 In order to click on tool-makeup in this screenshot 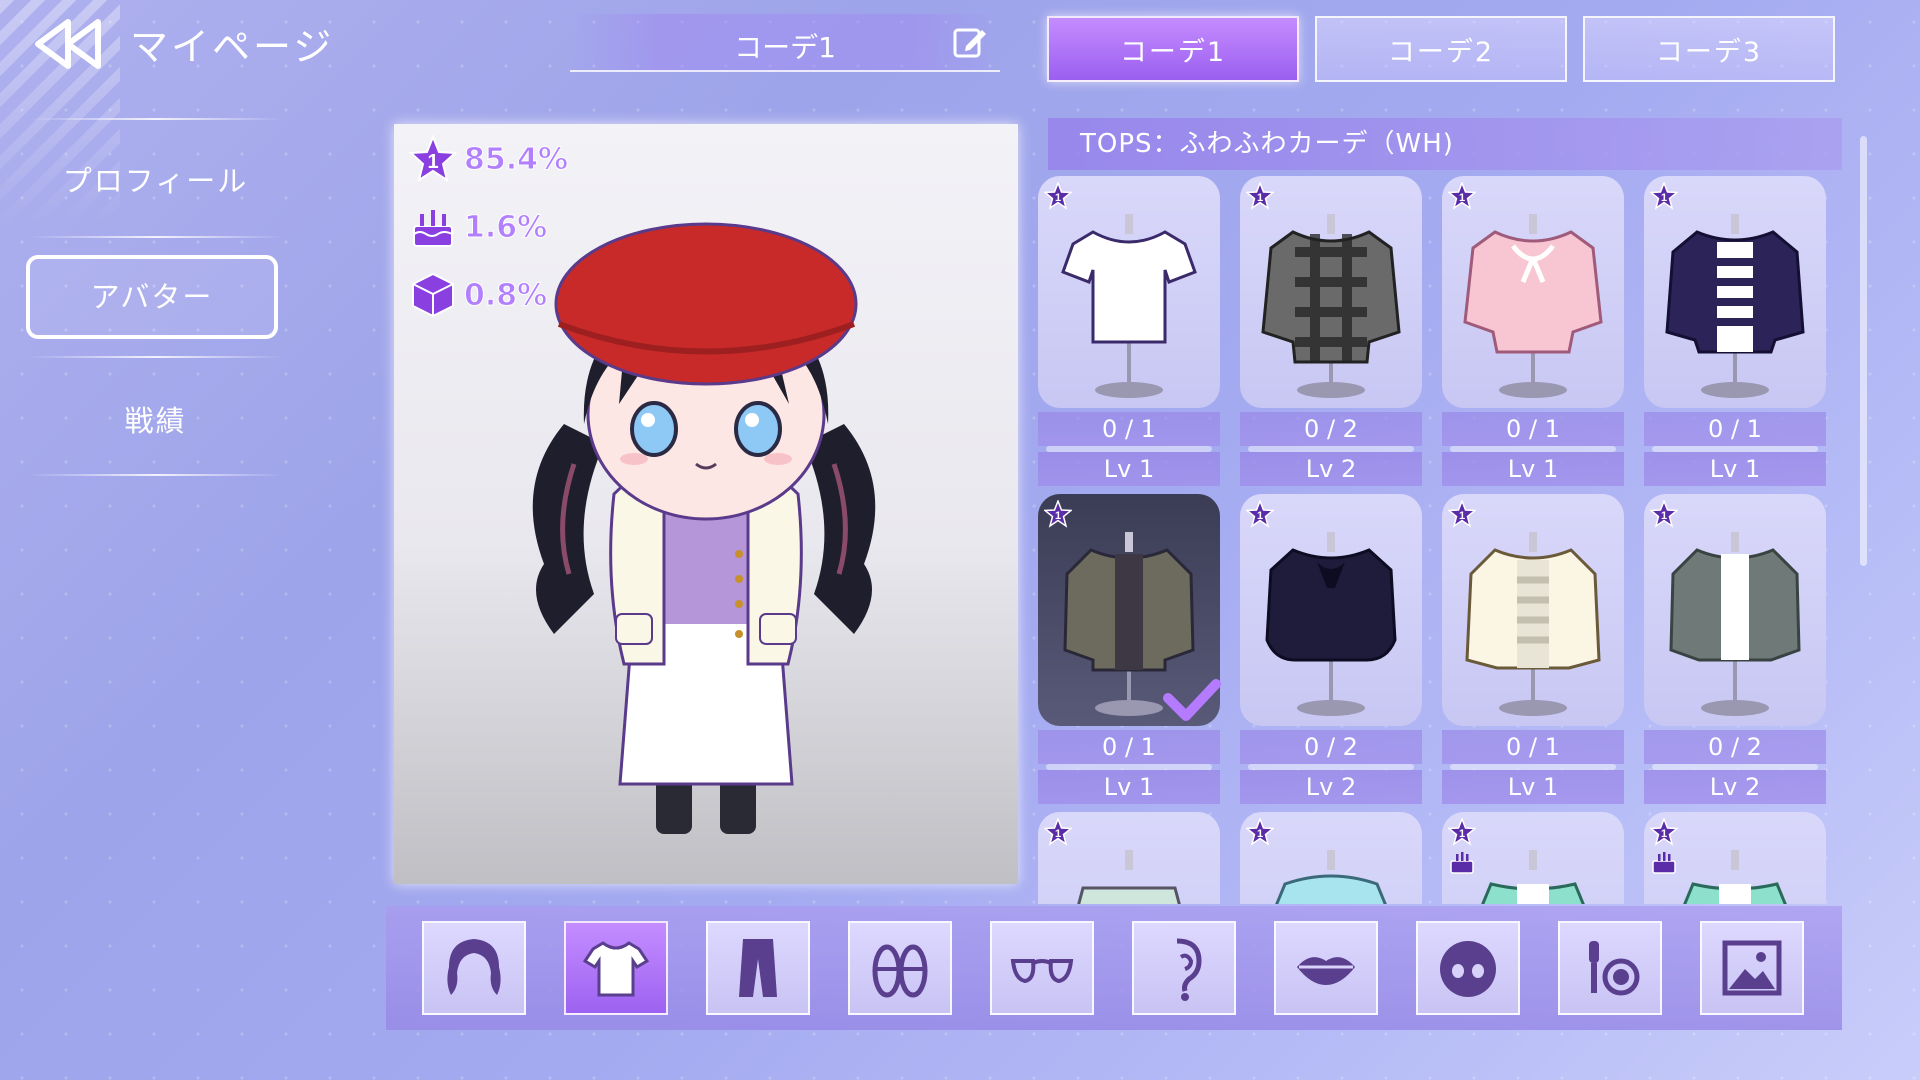, I will do `click(1610, 968)`.